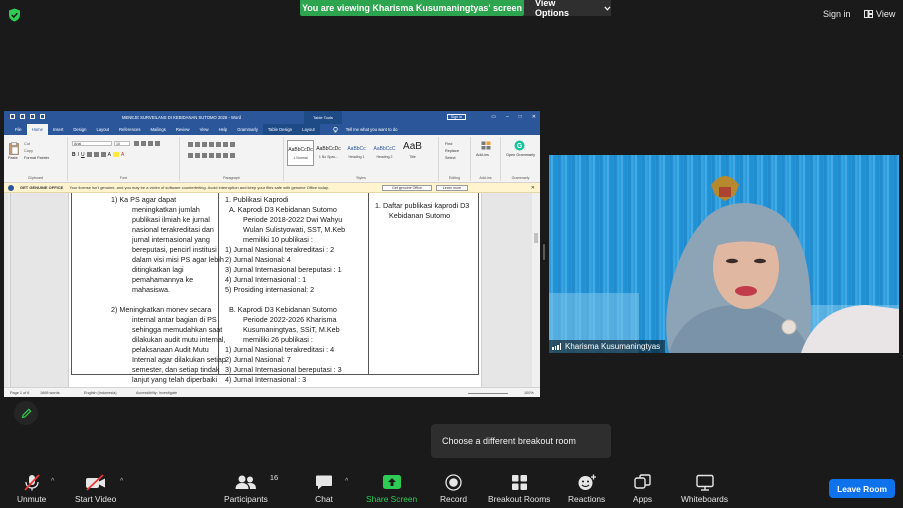 The image size is (903, 508). Describe the element at coordinates (95, 489) in the screenshot. I see `start-video-button: Start Video` at that location.